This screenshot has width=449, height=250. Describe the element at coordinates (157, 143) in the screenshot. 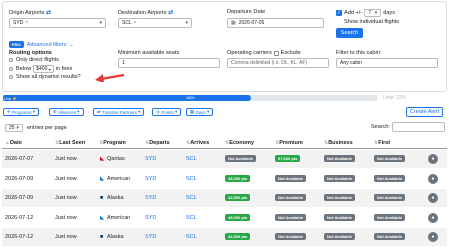

I see `header-departs: ⇅Departs` at that location.